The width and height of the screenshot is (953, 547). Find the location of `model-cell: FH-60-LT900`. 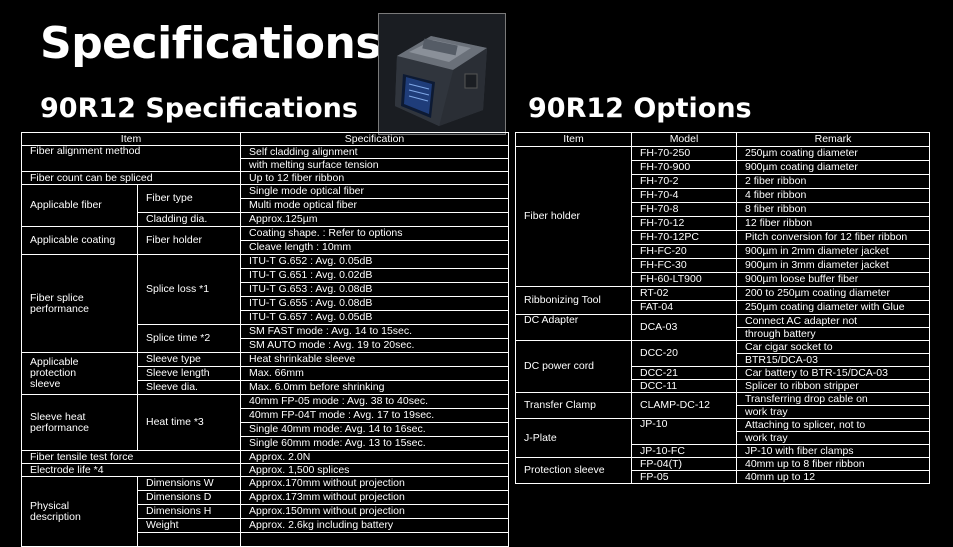

model-cell: FH-60-LT900 is located at coordinates (684, 279).